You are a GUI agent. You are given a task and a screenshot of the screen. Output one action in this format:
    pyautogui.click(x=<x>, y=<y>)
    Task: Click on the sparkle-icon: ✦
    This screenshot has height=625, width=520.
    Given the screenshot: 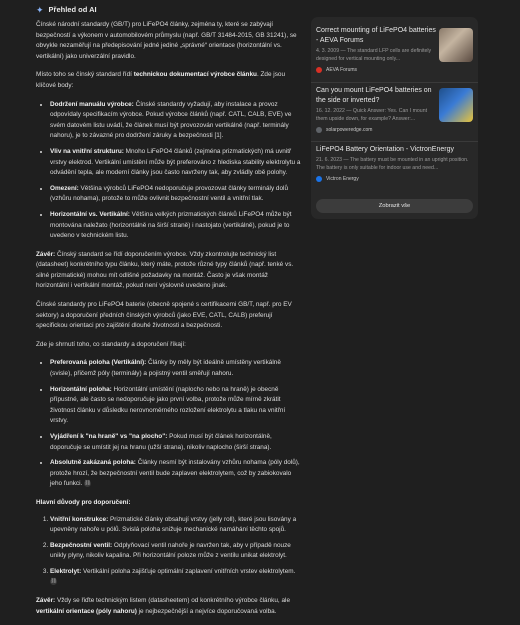 What is the action you would take?
    pyautogui.click(x=40, y=9)
    